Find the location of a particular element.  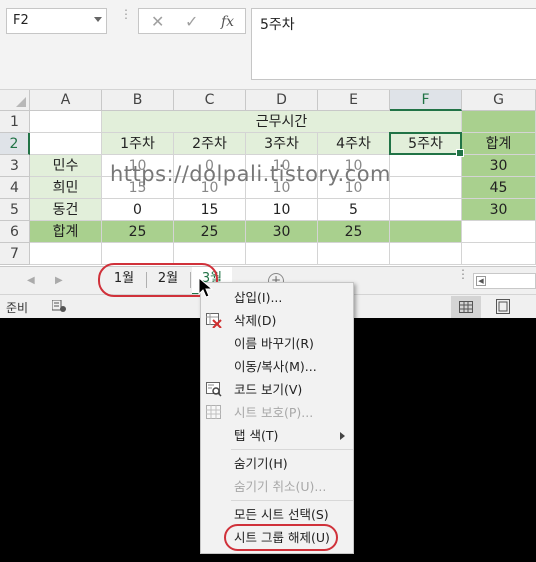

menu-item-hide-label: 숨기기(H) is located at coordinates (261, 463).